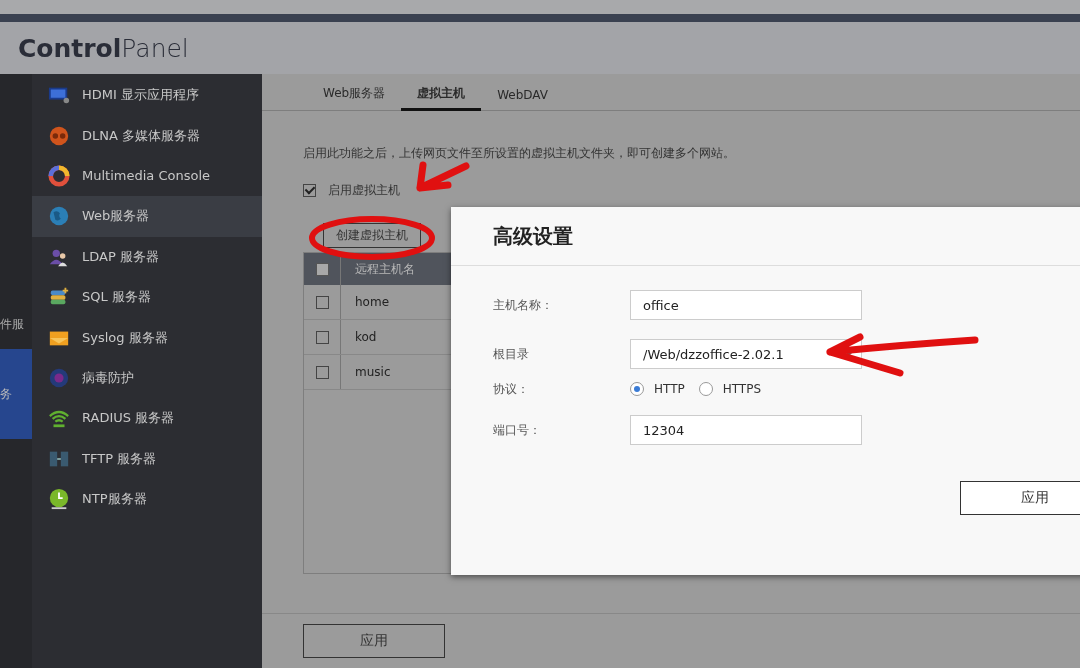  What do you see at coordinates (372, 302) in the screenshot?
I see `table-cell-text: home` at bounding box center [372, 302].